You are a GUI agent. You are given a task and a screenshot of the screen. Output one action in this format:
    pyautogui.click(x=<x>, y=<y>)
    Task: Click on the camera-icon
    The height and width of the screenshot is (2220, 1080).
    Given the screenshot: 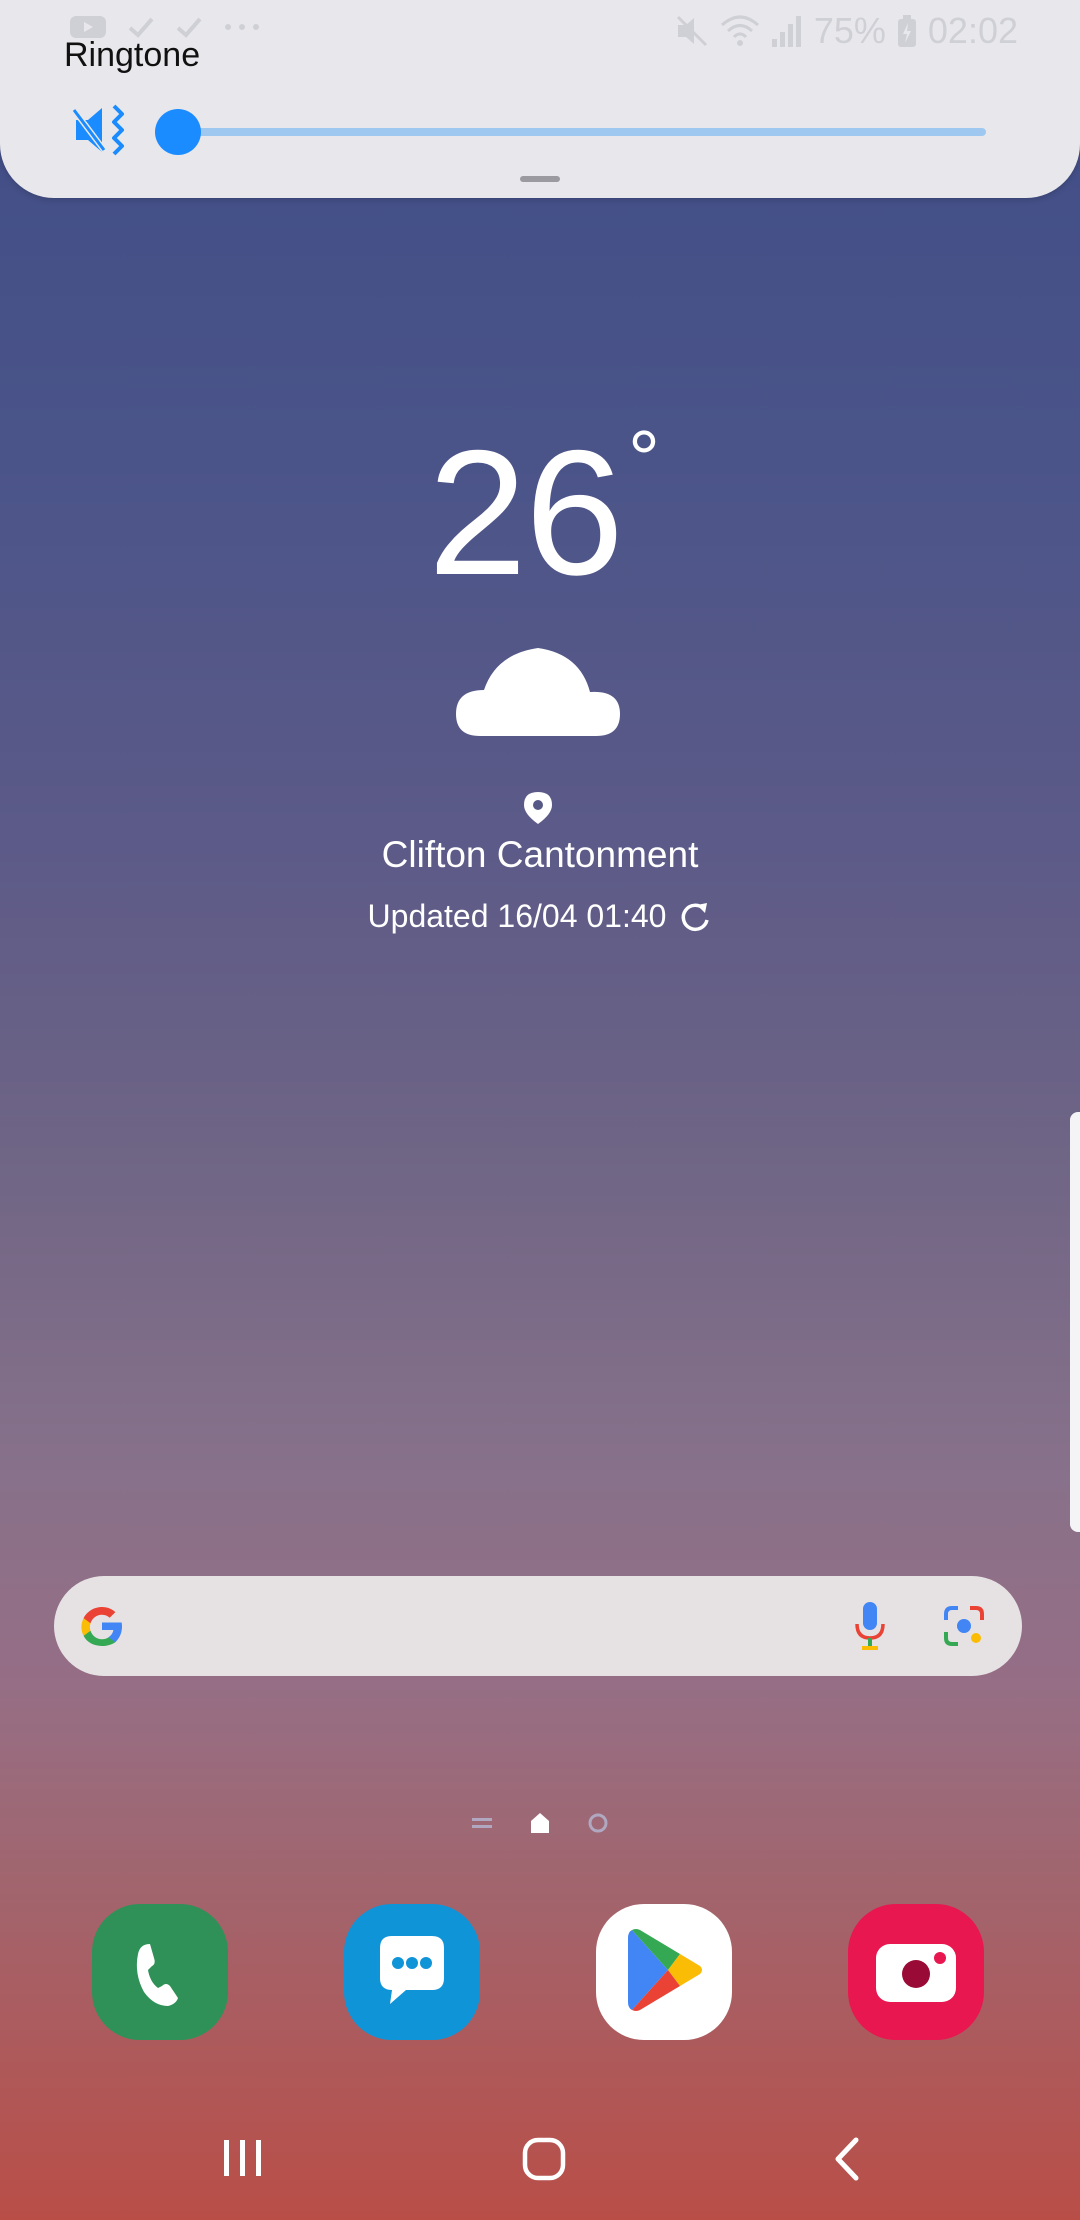 What is the action you would take?
    pyautogui.click(x=916, y=1973)
    